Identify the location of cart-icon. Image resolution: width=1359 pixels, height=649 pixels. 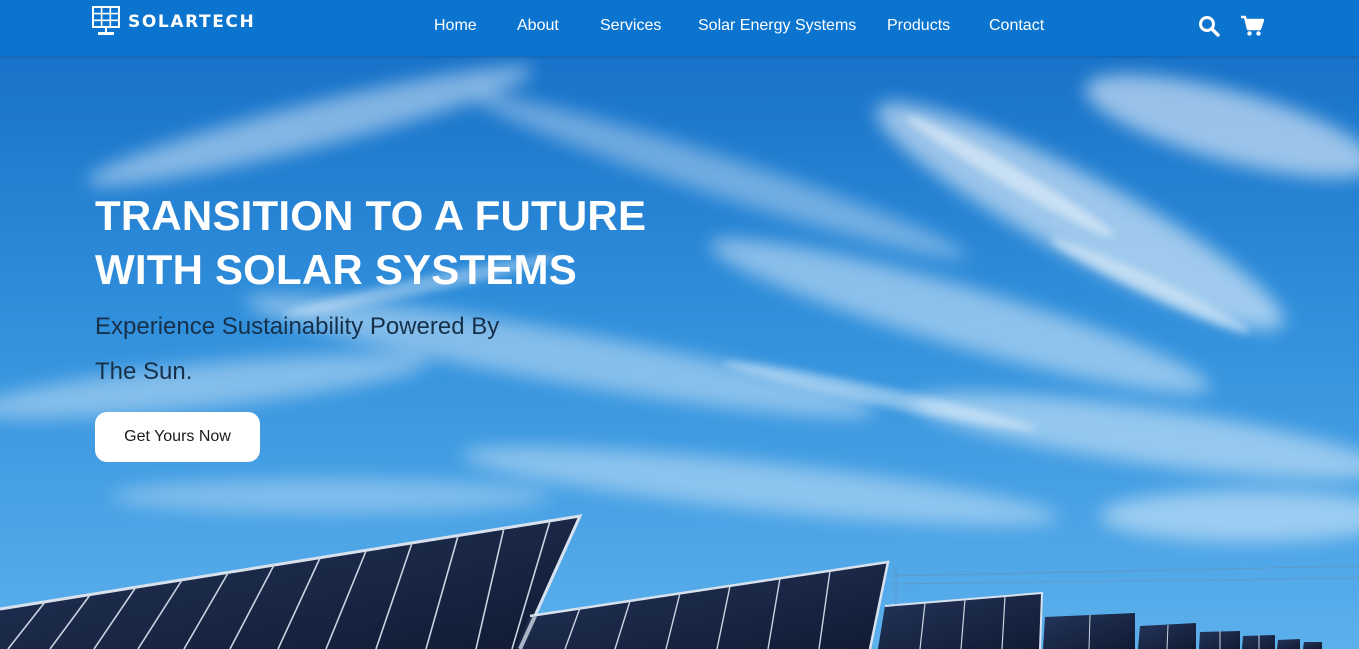
(1252, 25).